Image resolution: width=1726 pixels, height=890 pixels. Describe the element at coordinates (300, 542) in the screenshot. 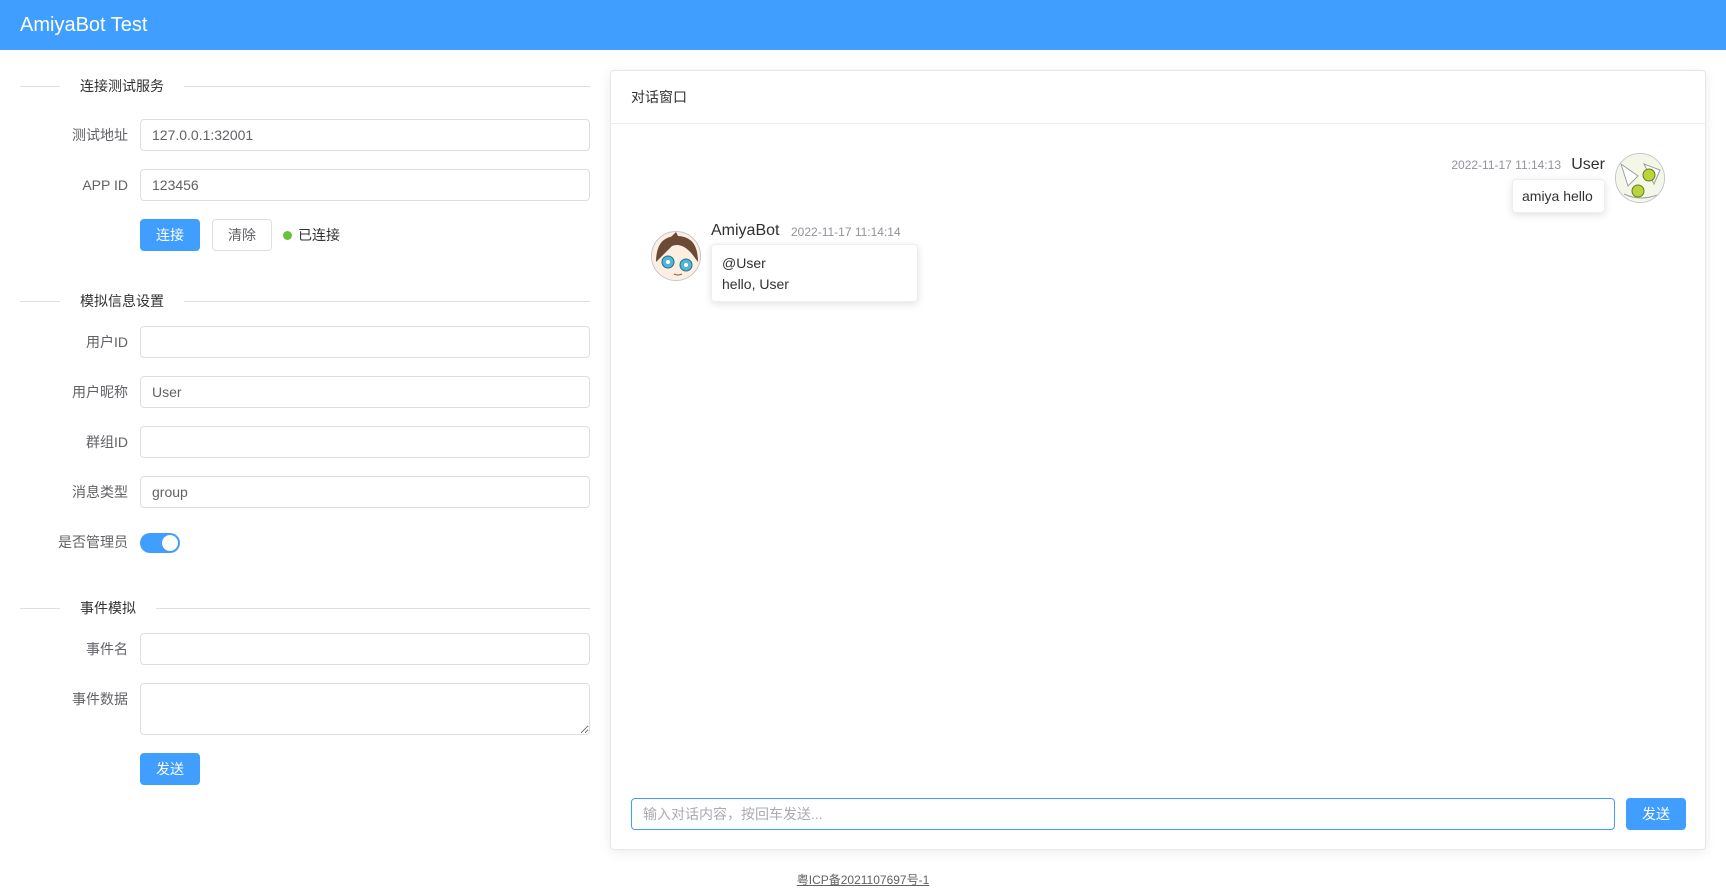

I see `form-row-admin: 是否管理员` at that location.